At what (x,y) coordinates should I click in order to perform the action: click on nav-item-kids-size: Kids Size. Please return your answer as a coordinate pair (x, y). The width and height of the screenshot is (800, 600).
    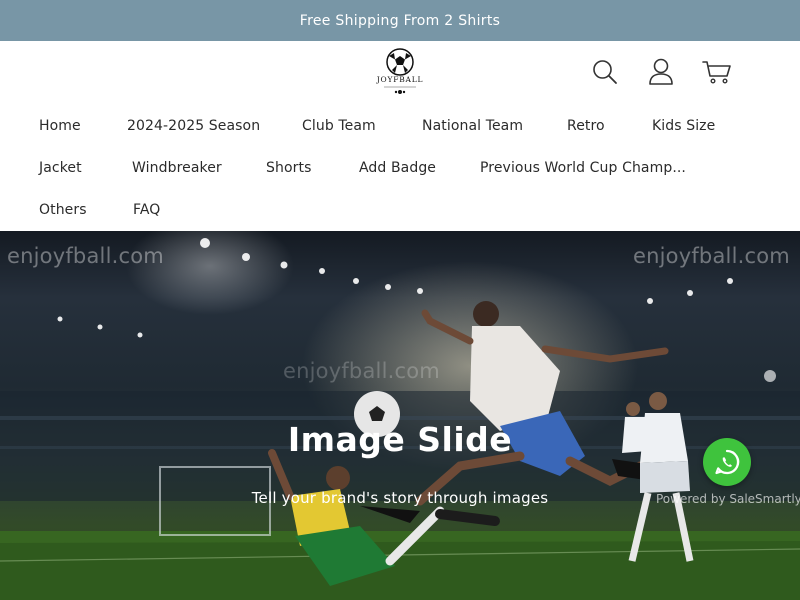
    Looking at the image, I should click on (683, 126).